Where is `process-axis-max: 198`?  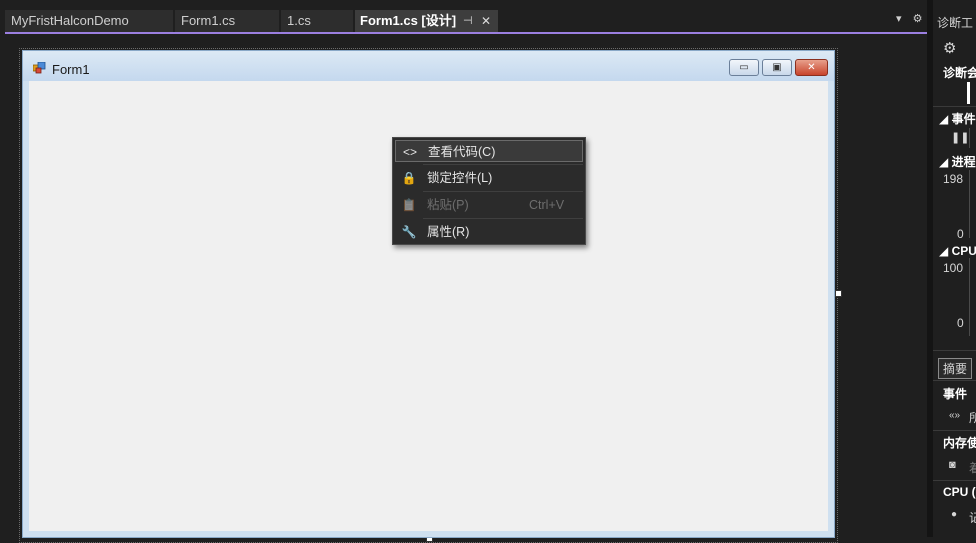 process-axis-max: 198 is located at coordinates (953, 179).